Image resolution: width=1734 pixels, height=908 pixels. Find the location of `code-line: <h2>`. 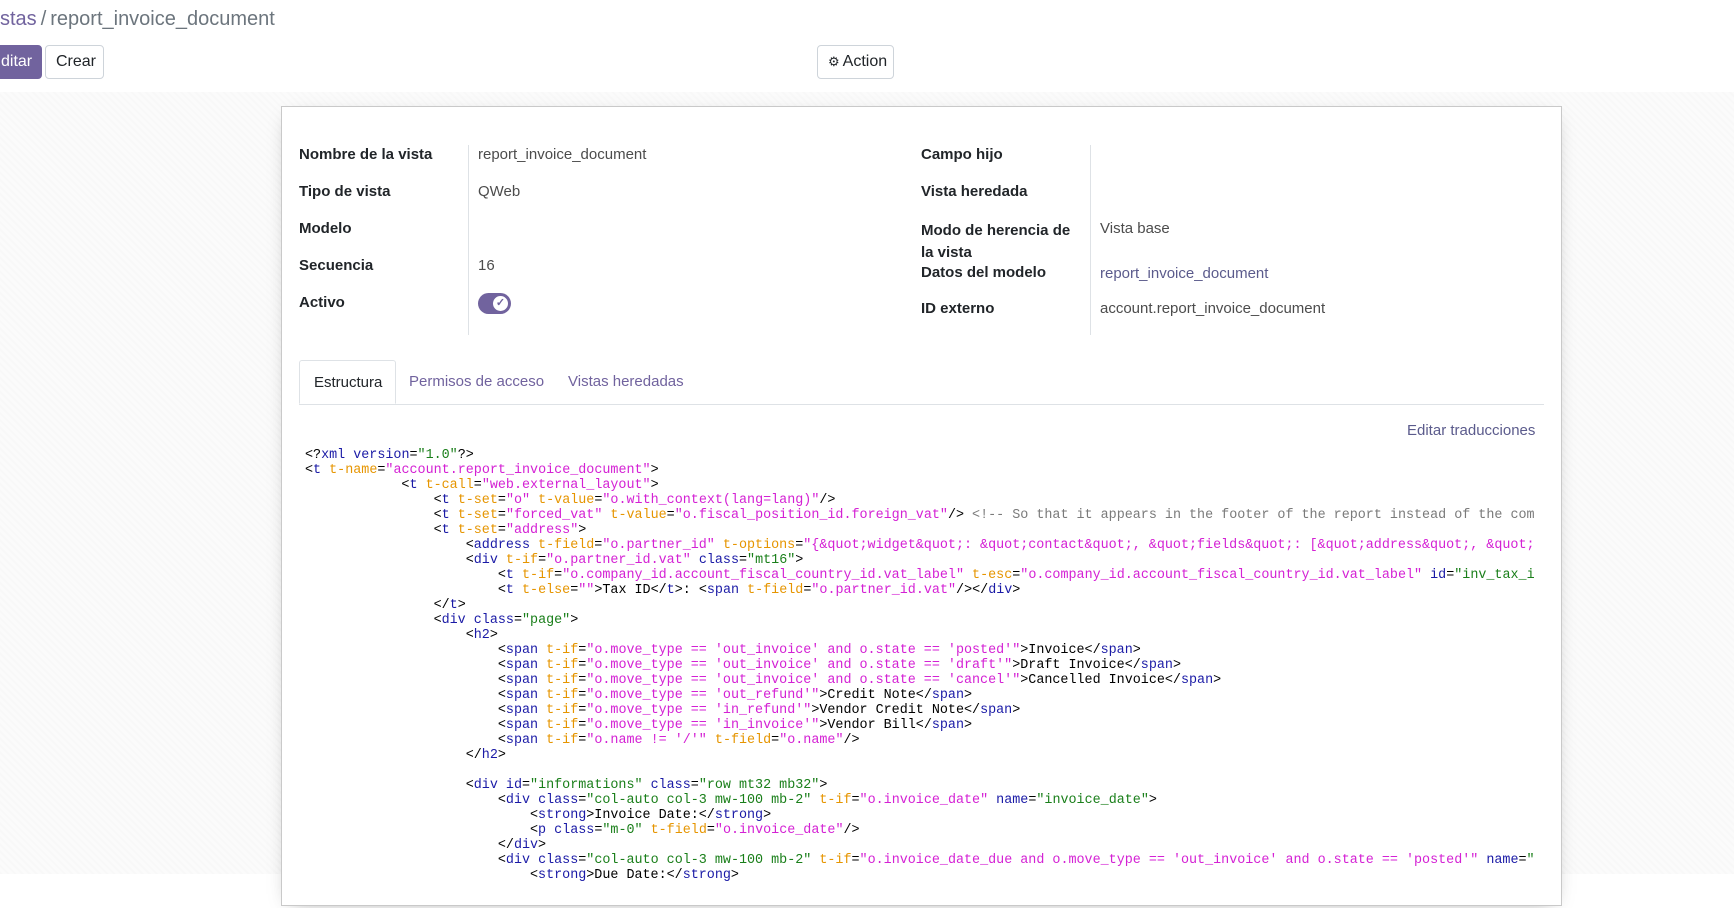

code-line: <h2> is located at coordinates (401, 635).